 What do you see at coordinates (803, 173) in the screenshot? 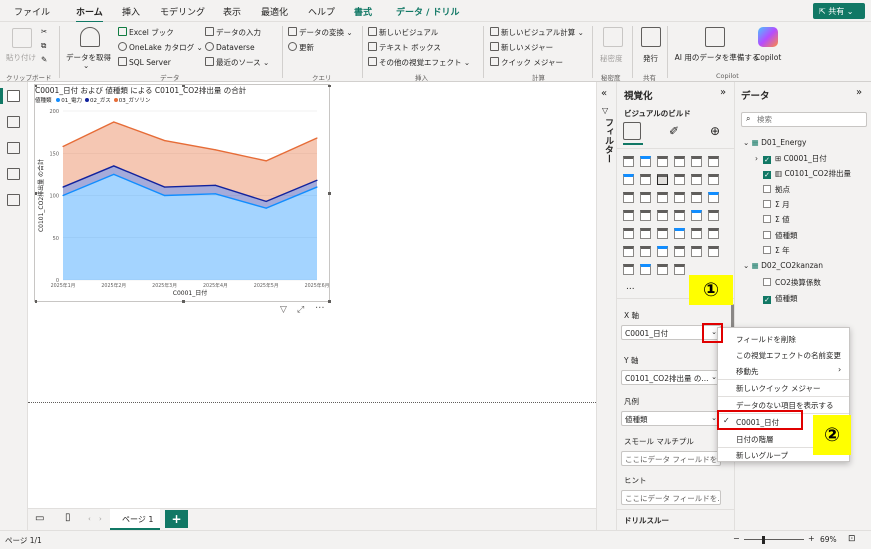
I see `field-item: ✓ ▥ C0101_CO2排出量` at bounding box center [803, 173].